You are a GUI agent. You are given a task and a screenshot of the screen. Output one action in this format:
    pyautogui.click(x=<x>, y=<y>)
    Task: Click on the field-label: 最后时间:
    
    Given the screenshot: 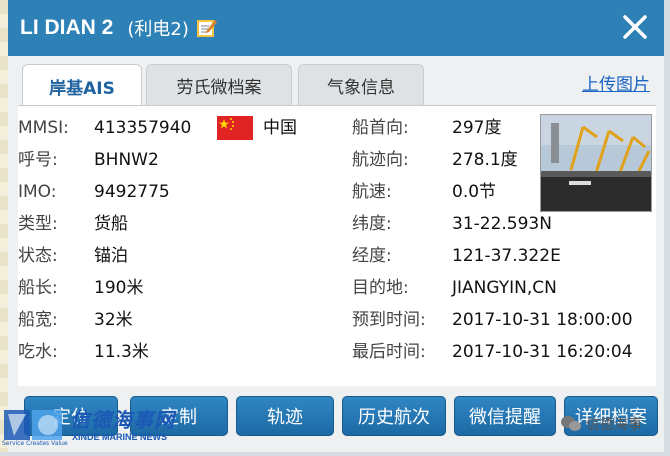 What is the action you would take?
    pyautogui.click(x=389, y=352)
    